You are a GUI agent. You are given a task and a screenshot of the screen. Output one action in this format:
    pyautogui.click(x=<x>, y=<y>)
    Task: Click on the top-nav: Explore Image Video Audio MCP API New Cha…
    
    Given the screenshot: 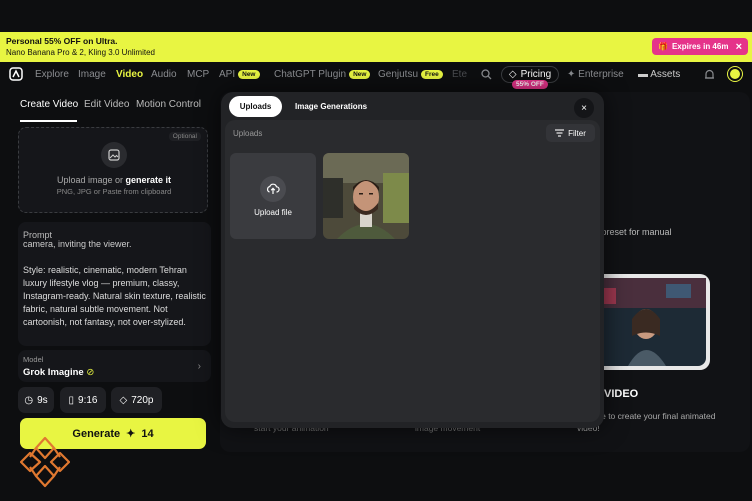 What is the action you would take?
    pyautogui.click(x=376, y=75)
    